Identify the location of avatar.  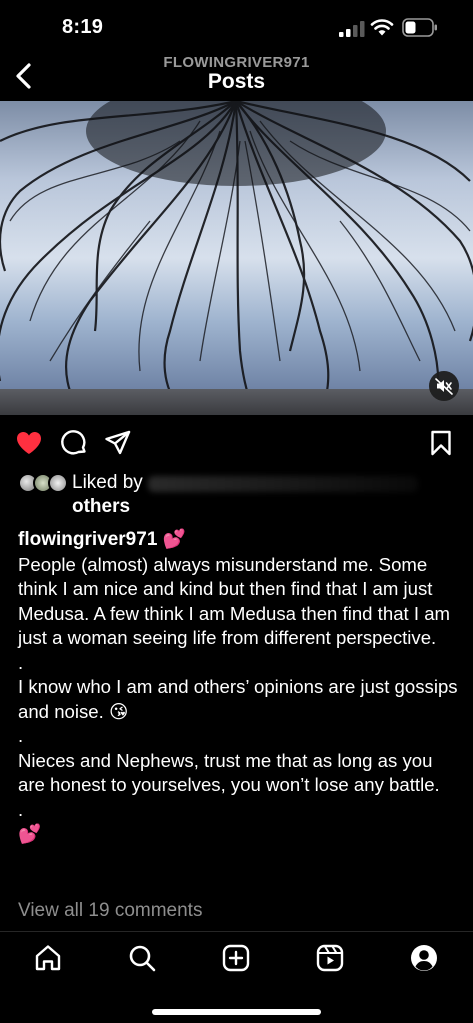
(58, 483).